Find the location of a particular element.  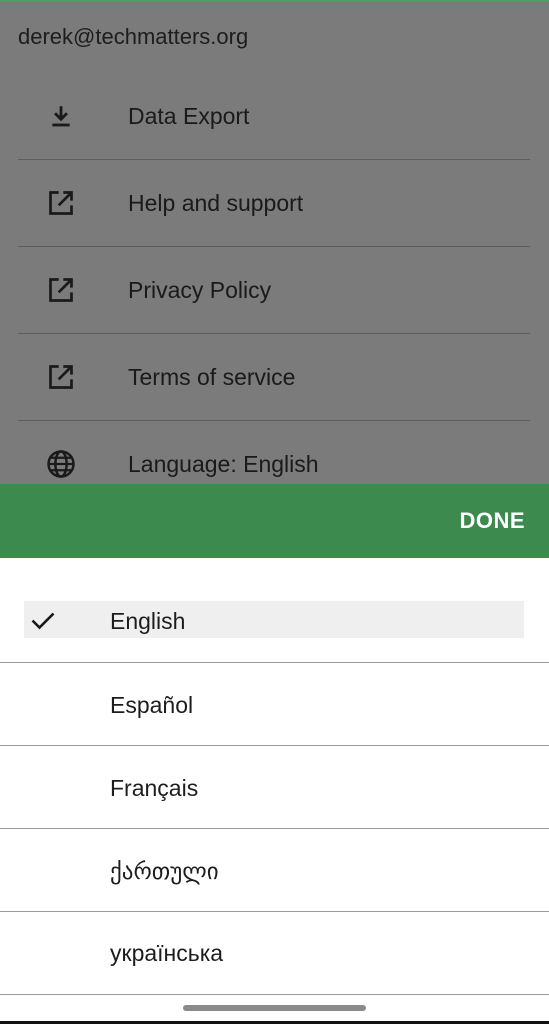

menu-item-label: Privacy Policy is located at coordinates (200, 289).